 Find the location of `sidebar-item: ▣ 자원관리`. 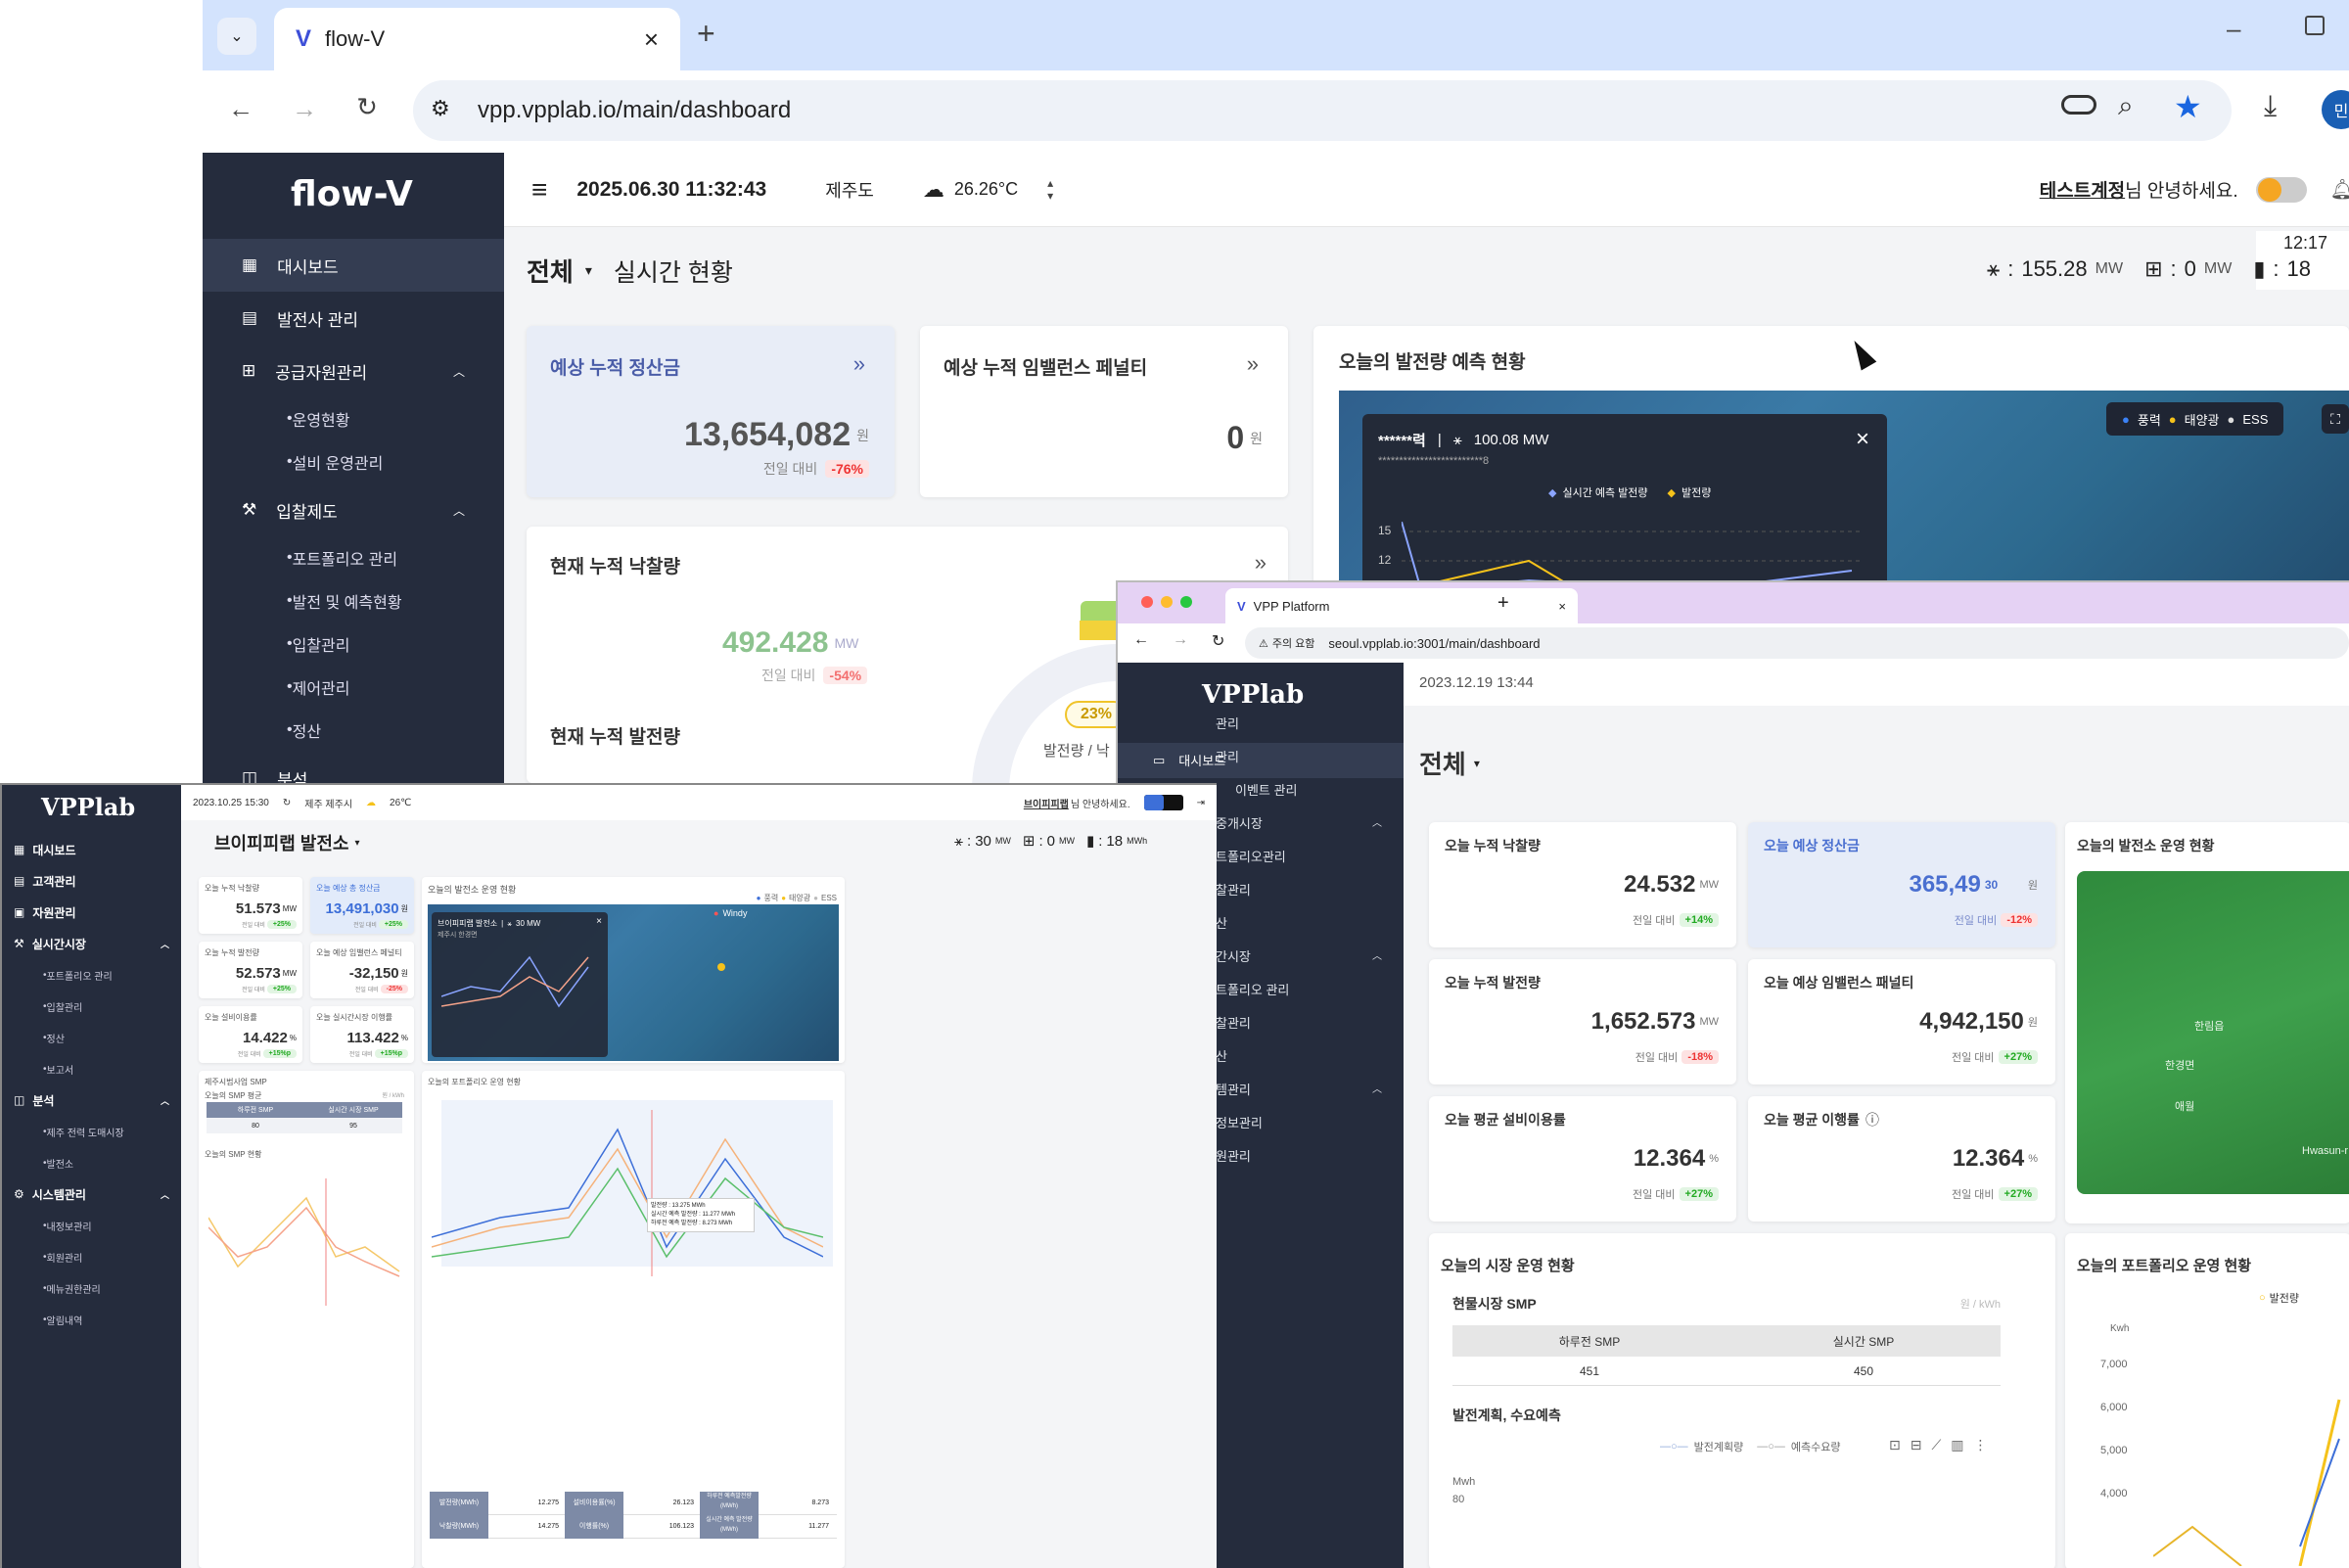

sidebar-item: ▣ 자원관리 is located at coordinates (91, 912).